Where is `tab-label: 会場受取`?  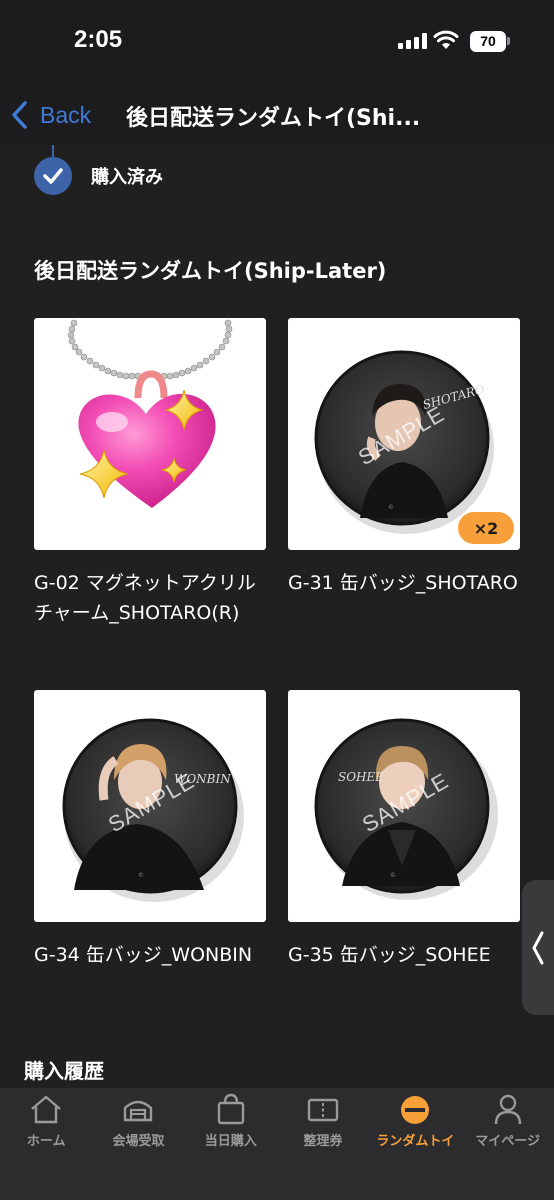
tab-label: 会場受取 is located at coordinates (138, 1141).